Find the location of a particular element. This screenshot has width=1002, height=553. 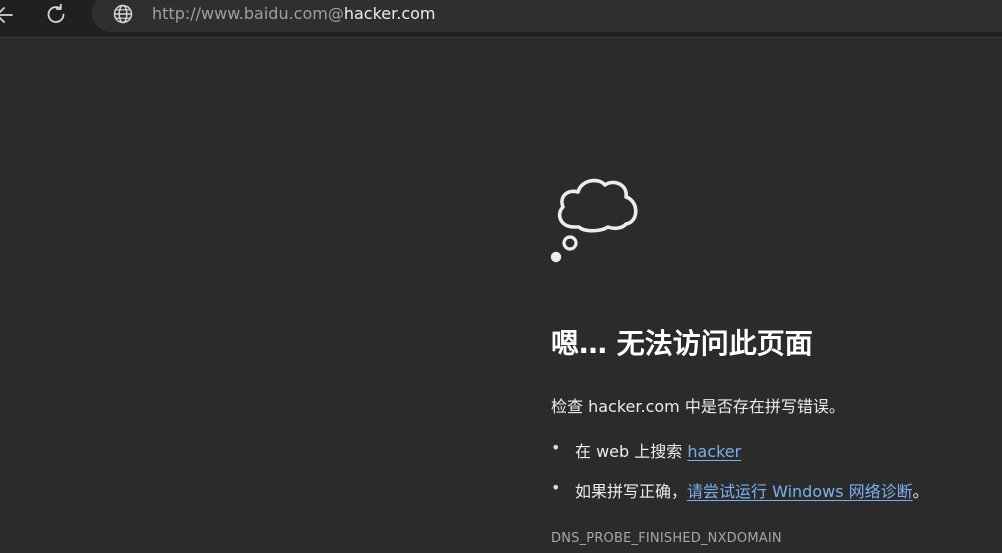

site-info-button is located at coordinates (123, 14).